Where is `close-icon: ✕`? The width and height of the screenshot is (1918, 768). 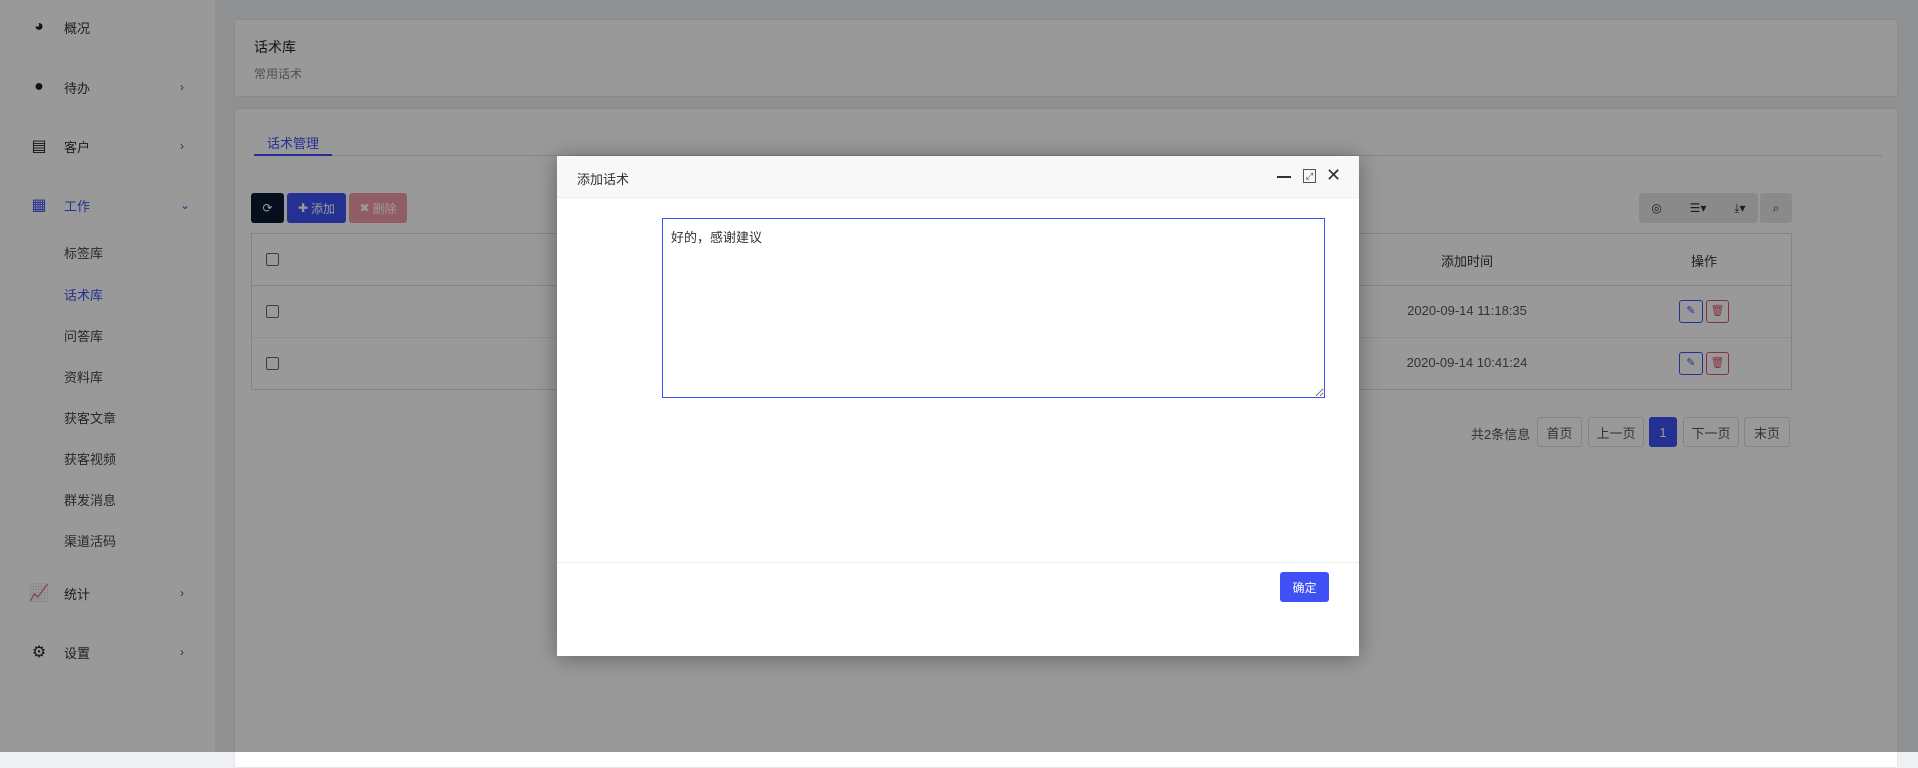 close-icon: ✕ is located at coordinates (1333, 175).